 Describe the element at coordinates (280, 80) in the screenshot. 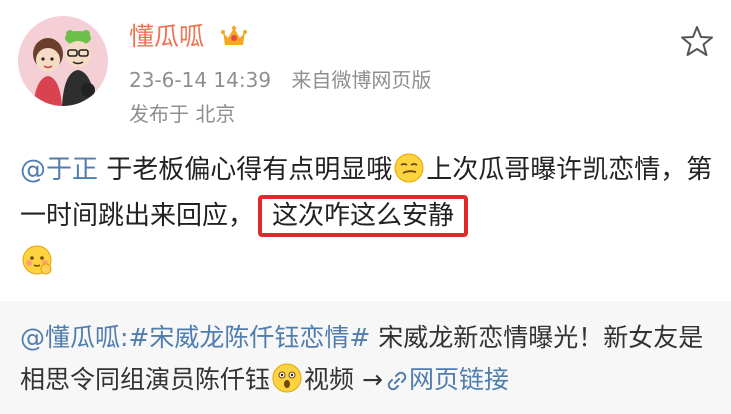

I see `post-meta: 23-6-14 14:39 来自微博网页版` at that location.